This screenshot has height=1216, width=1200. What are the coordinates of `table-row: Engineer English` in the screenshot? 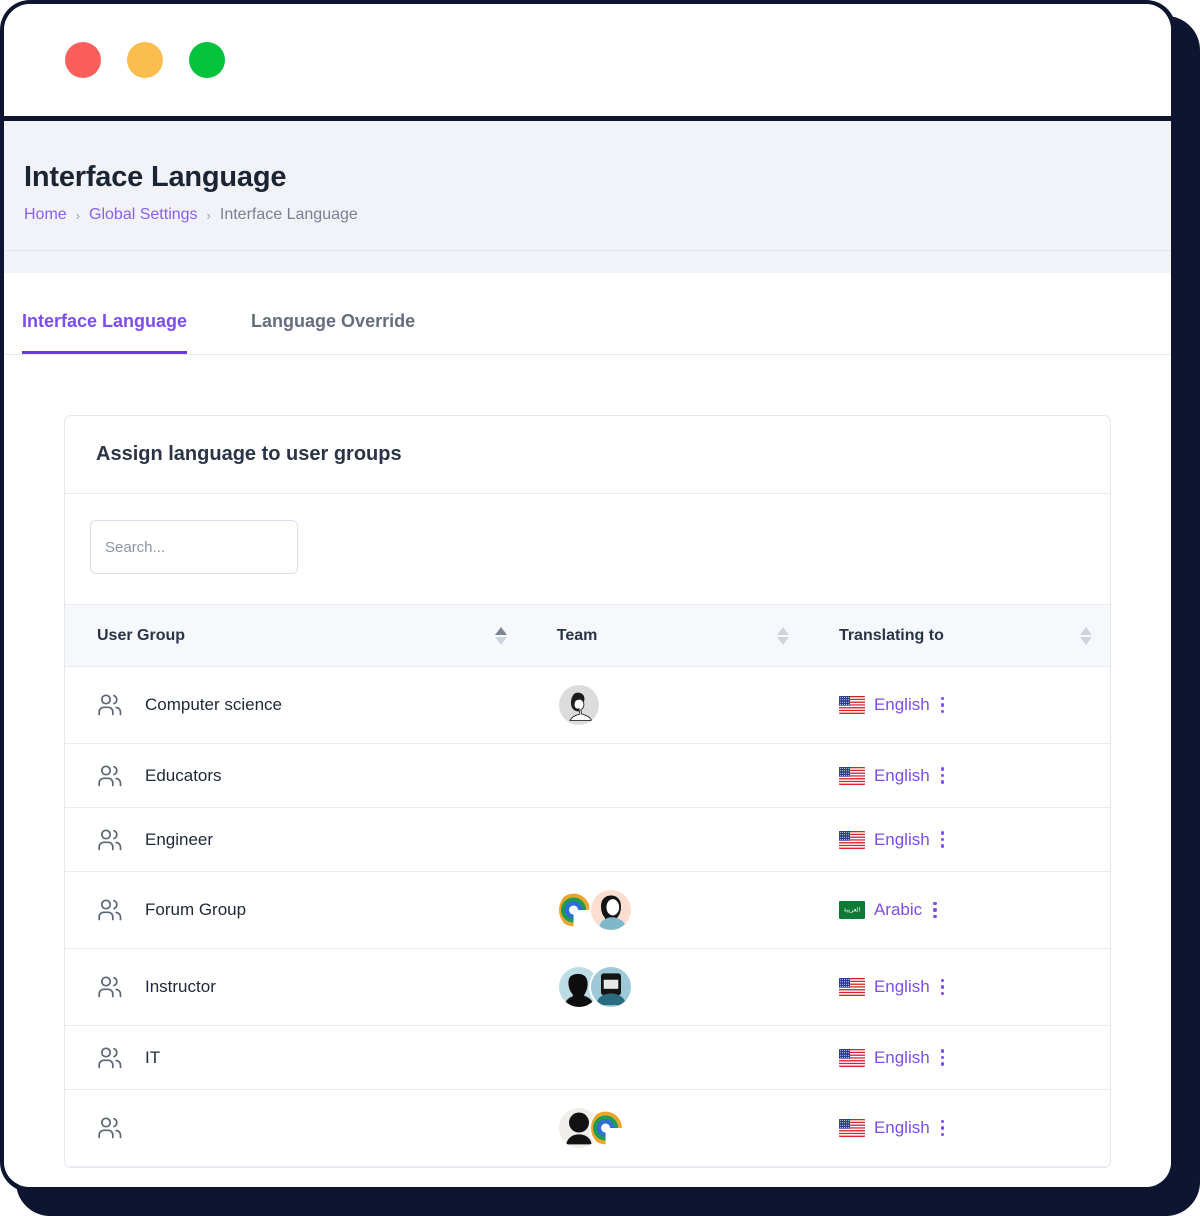 It's located at (587, 839).